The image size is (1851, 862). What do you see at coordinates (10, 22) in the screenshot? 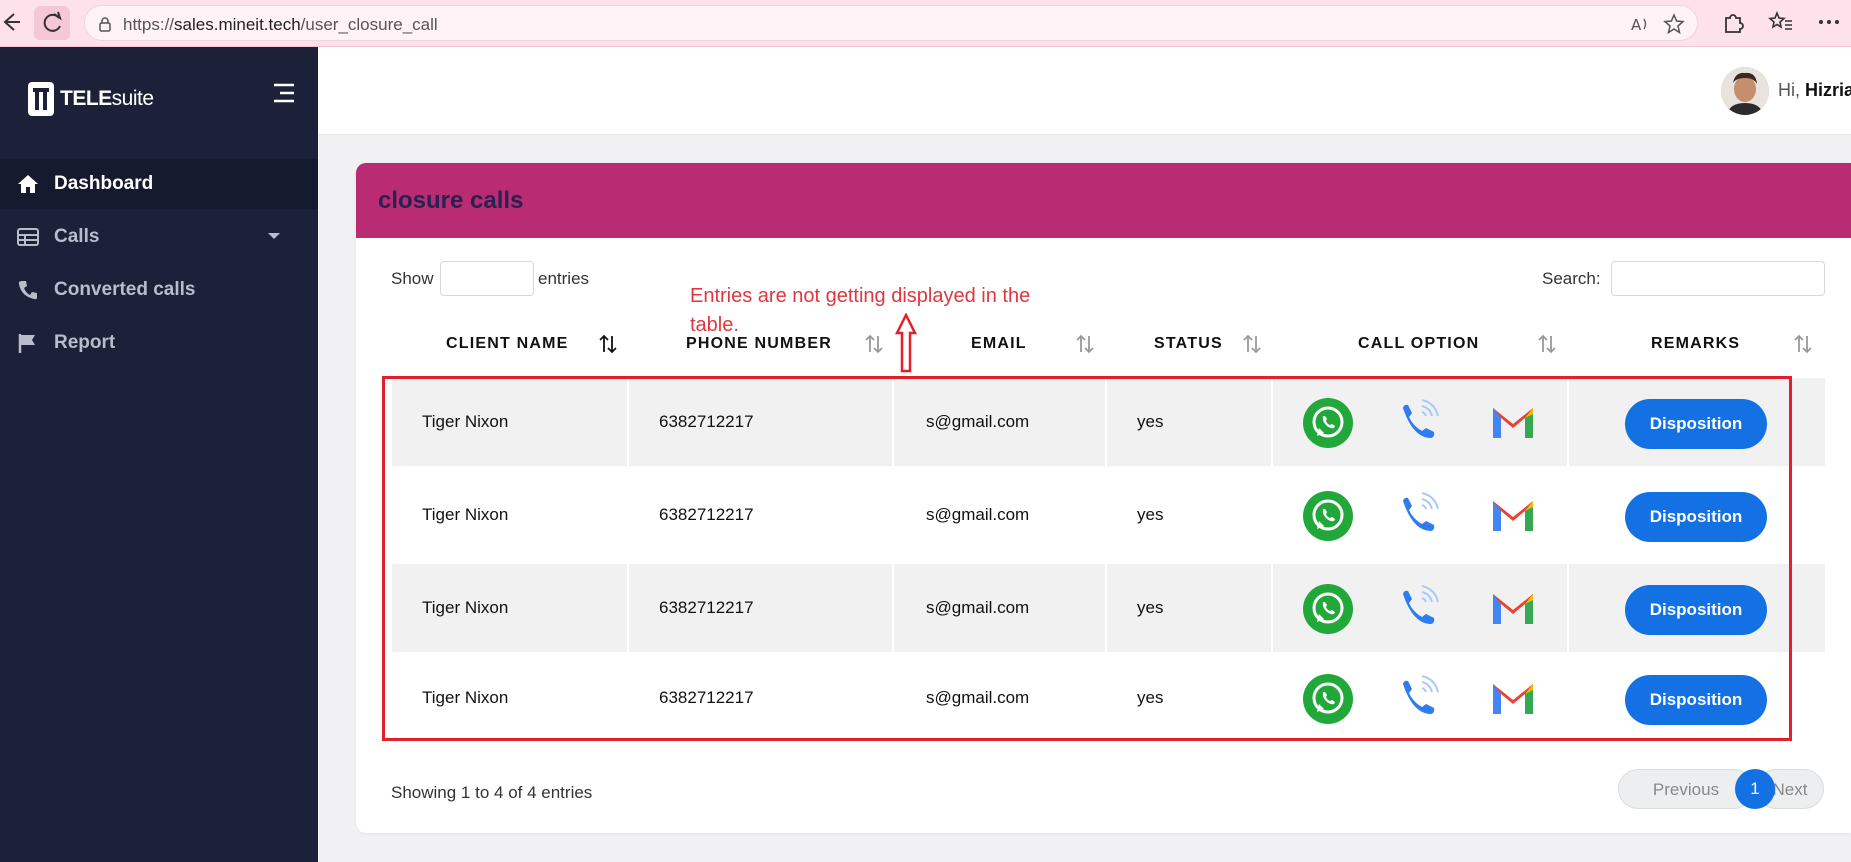
I see `back-arrow-icon` at bounding box center [10, 22].